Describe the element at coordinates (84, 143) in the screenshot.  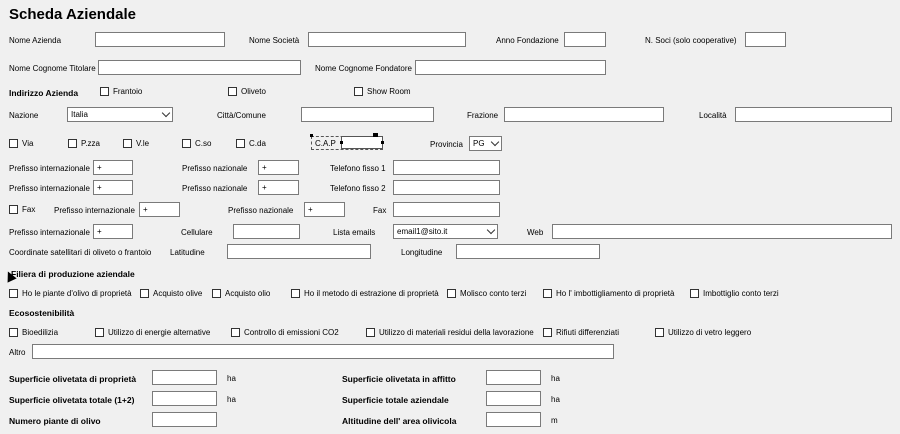
I see `pzza-checkbox: P.zza` at that location.